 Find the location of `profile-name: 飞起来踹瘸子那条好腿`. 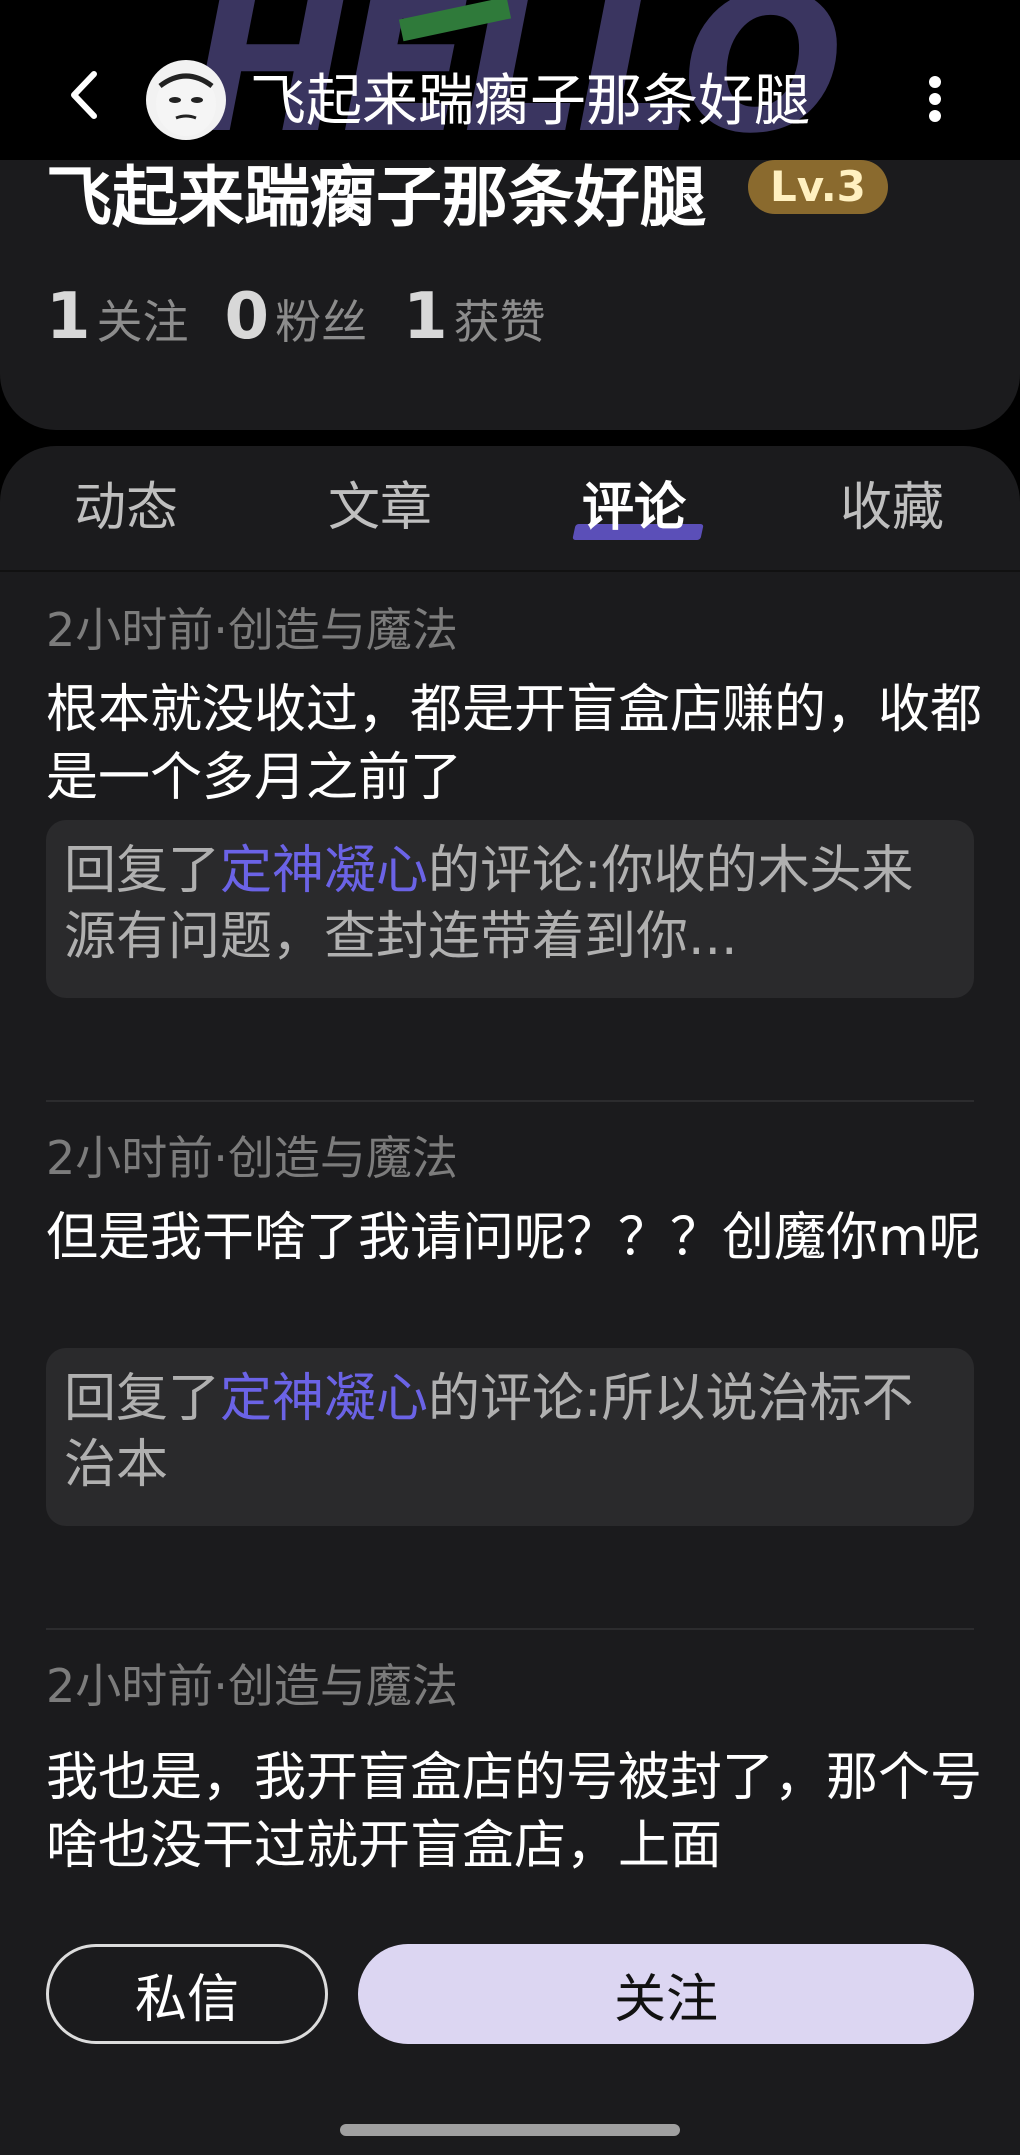

profile-name: 飞起来踹瘸子那条好腿 is located at coordinates (376, 197).